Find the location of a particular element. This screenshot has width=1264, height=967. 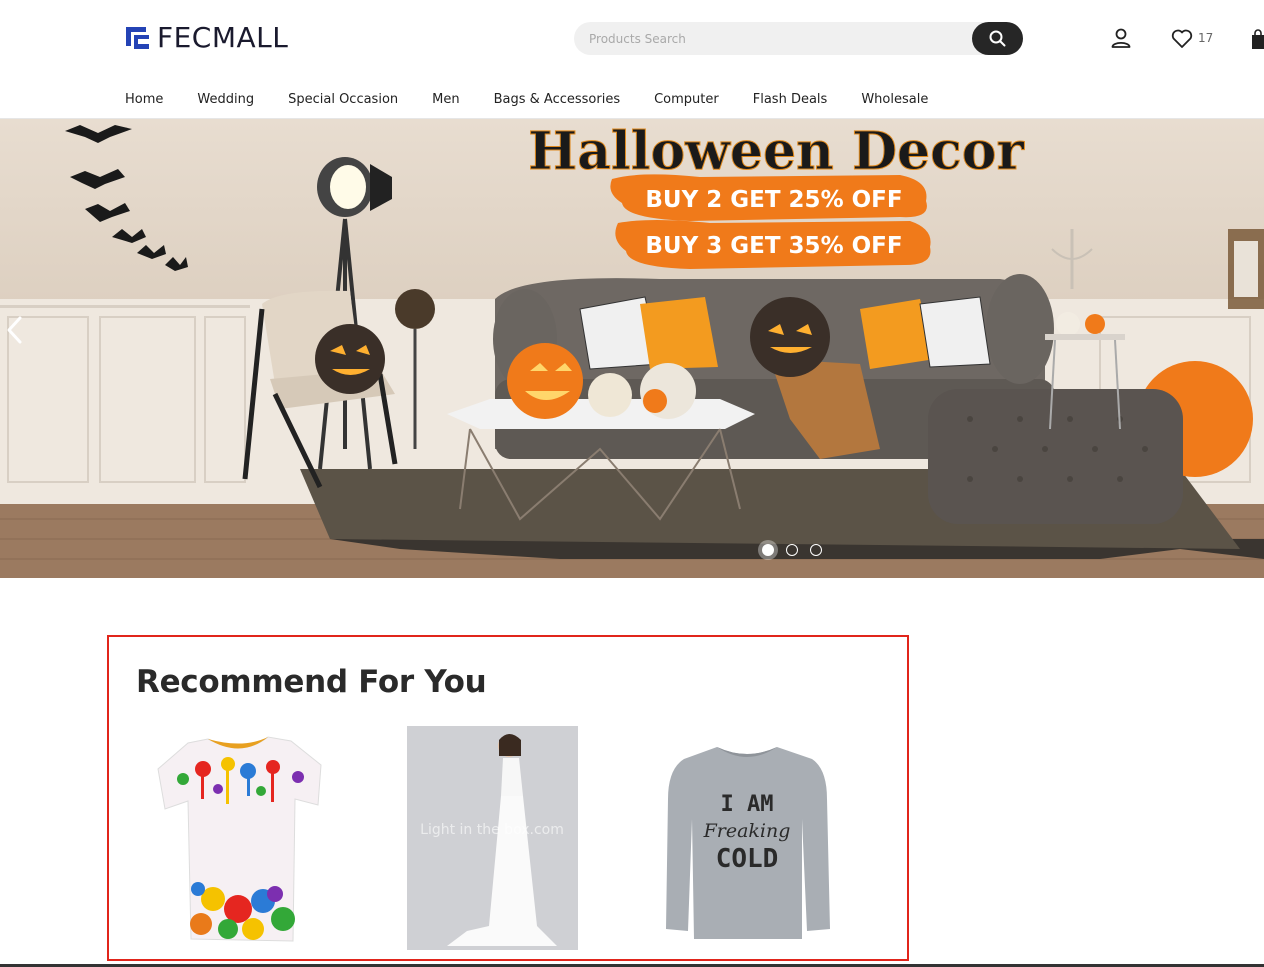

nav-wholesale: Wholesale is located at coordinates (894, 100).